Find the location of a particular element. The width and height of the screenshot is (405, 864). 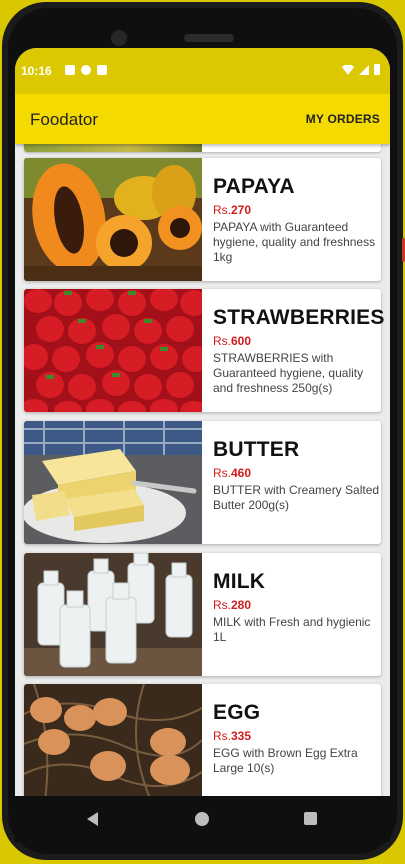

battery-icon is located at coordinates (377, 69).